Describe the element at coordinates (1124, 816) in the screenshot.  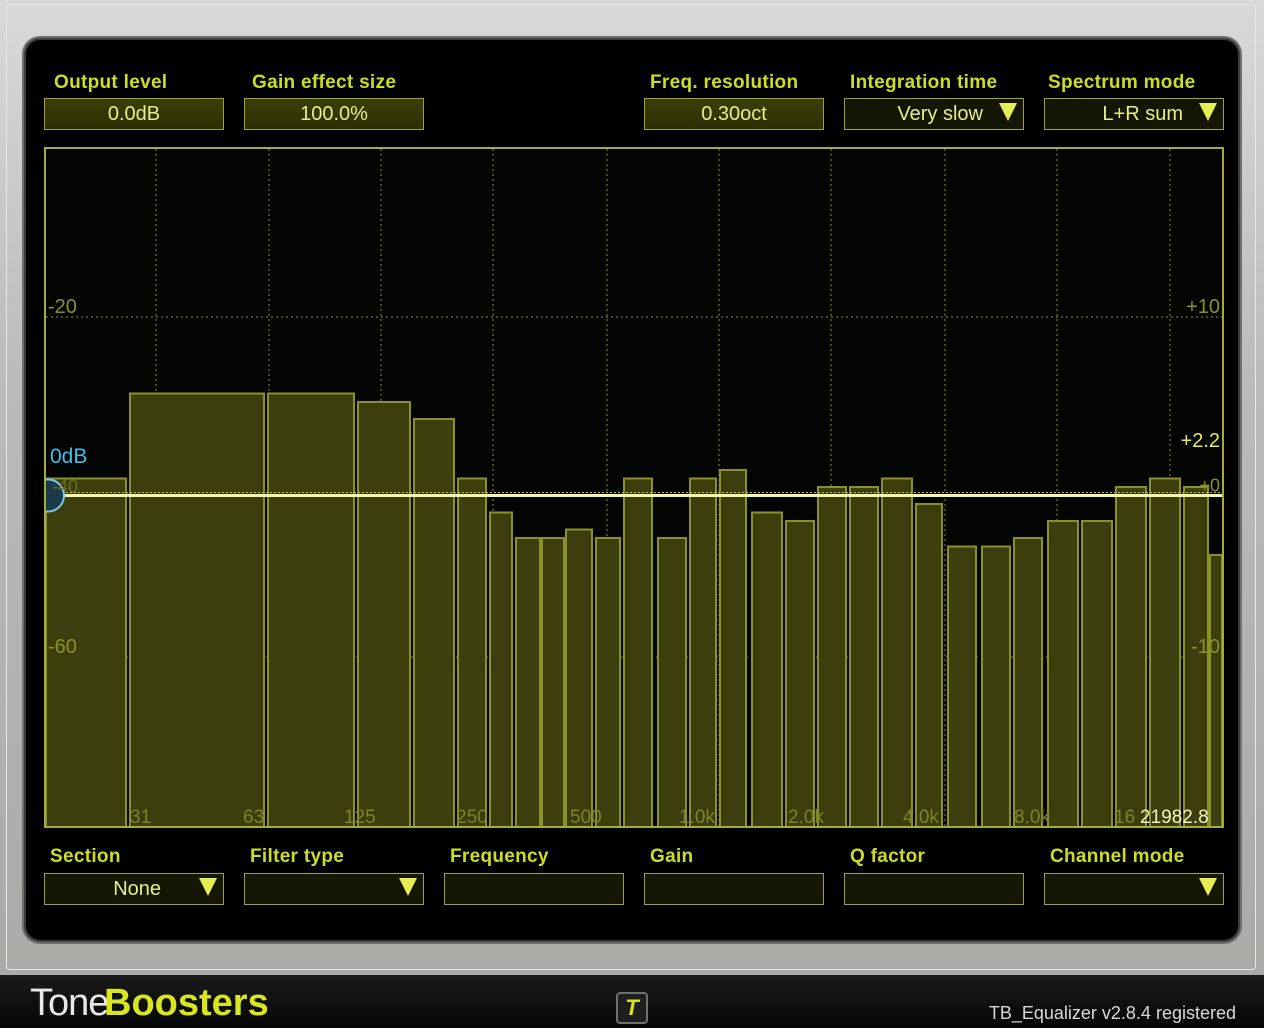
I see `frequency-label: 16` at that location.